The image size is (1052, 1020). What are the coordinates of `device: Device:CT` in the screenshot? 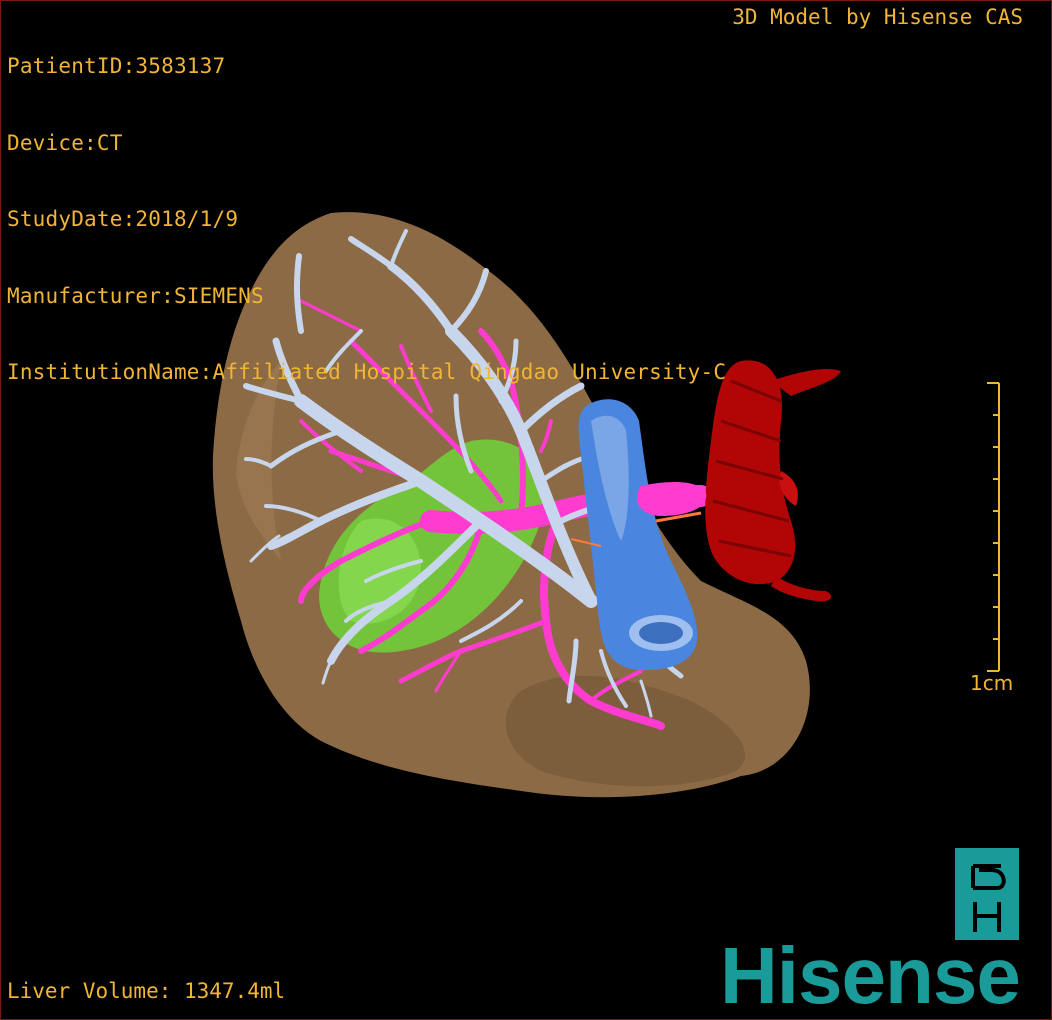 It's located at (65, 142).